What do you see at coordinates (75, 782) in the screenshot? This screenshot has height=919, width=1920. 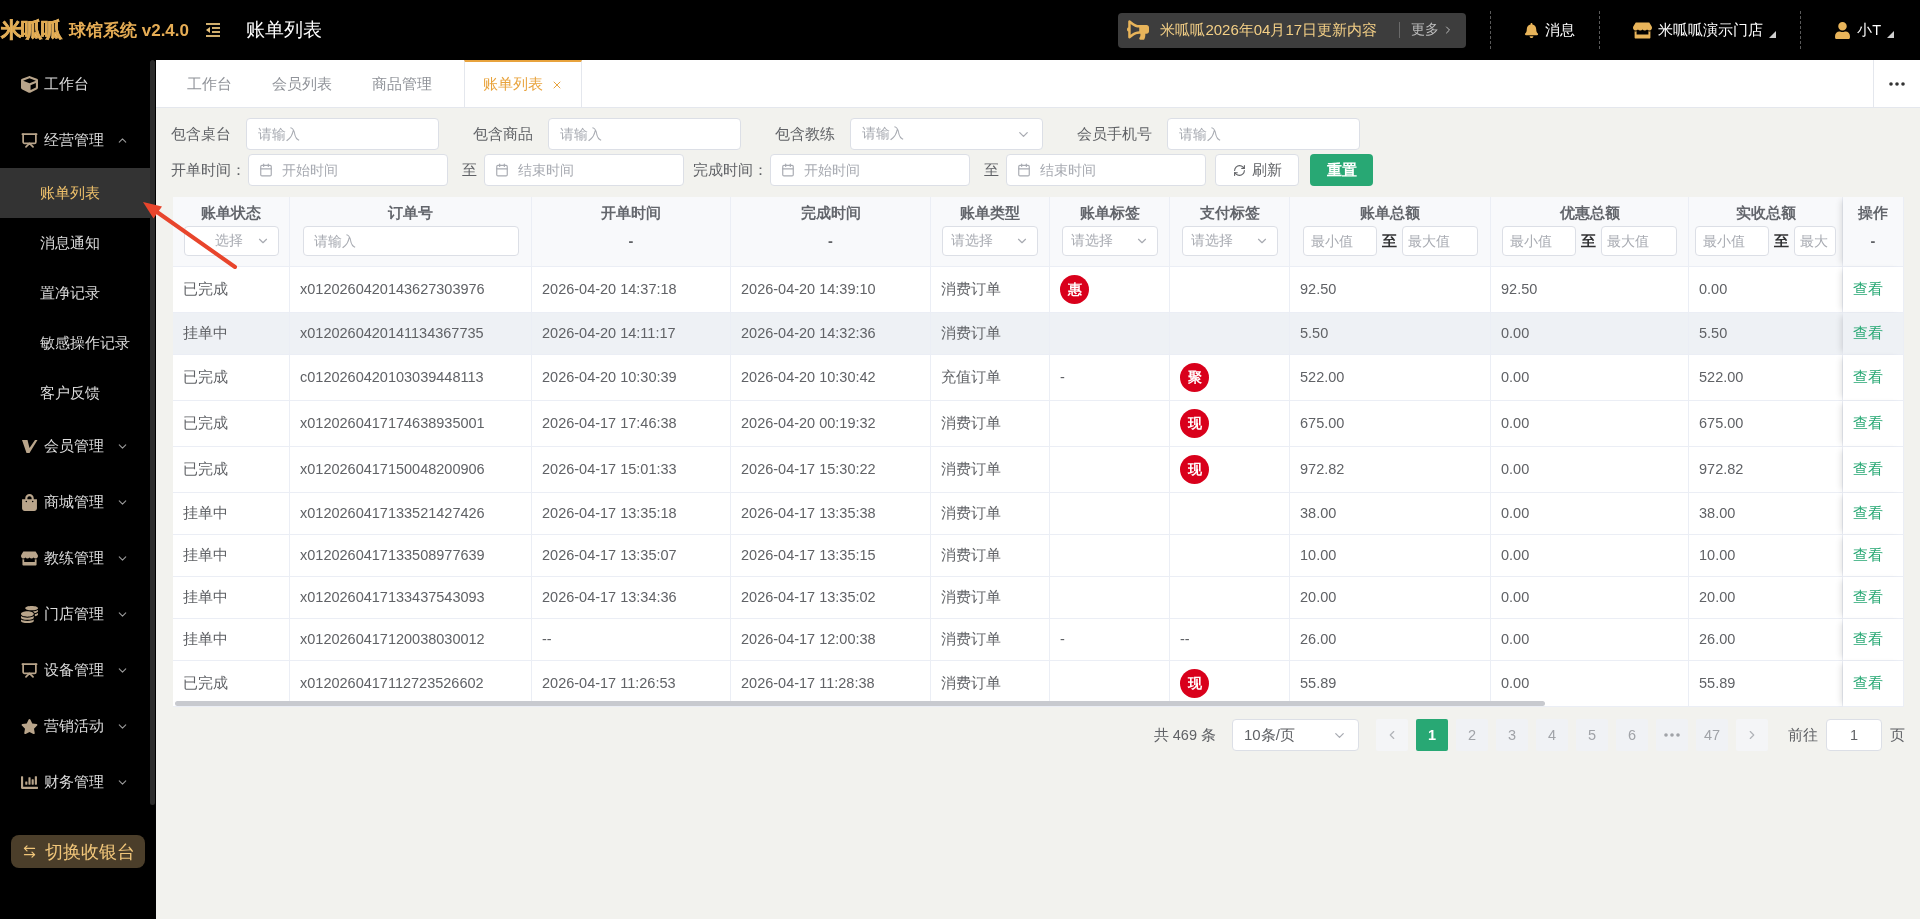 I see `sidebar-item: 财务管理` at bounding box center [75, 782].